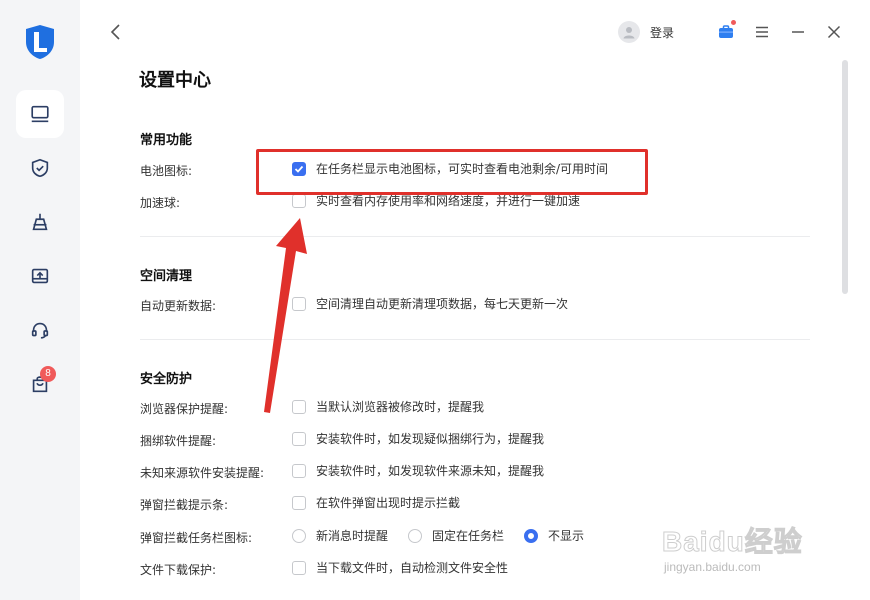 This screenshot has width=870, height=600. Describe the element at coordinates (566, 536) in the screenshot. I see `option-text: 不显示` at that location.